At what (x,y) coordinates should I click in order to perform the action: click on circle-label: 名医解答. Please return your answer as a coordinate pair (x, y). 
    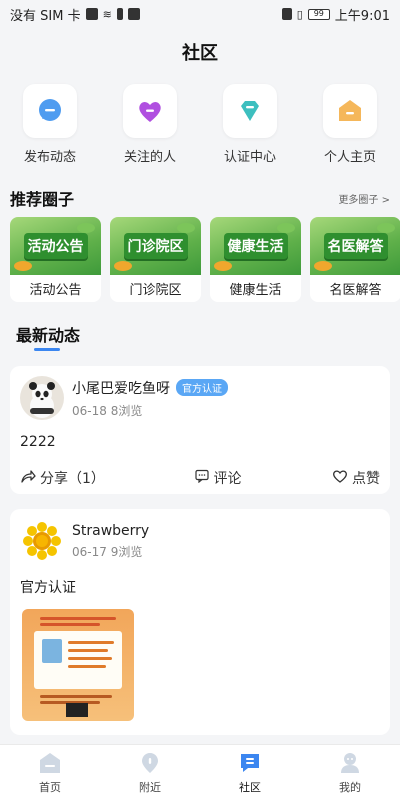
    Looking at the image, I should click on (355, 290).